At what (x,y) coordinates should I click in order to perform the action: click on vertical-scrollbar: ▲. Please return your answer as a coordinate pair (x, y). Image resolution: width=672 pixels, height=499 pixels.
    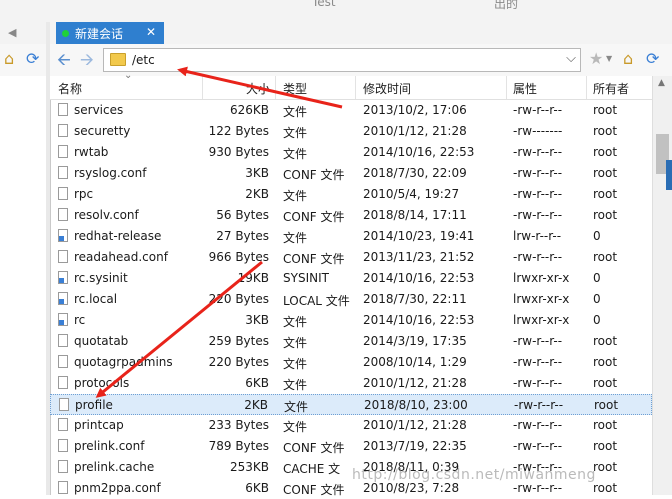
    Looking at the image, I should click on (662, 285).